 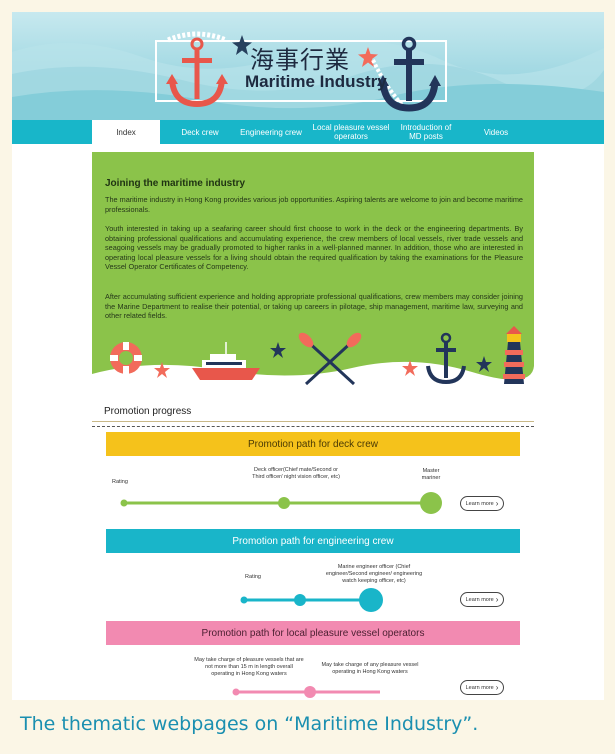 What do you see at coordinates (253, 577) in the screenshot?
I see `engineering-stage-rating: Rating` at bounding box center [253, 577].